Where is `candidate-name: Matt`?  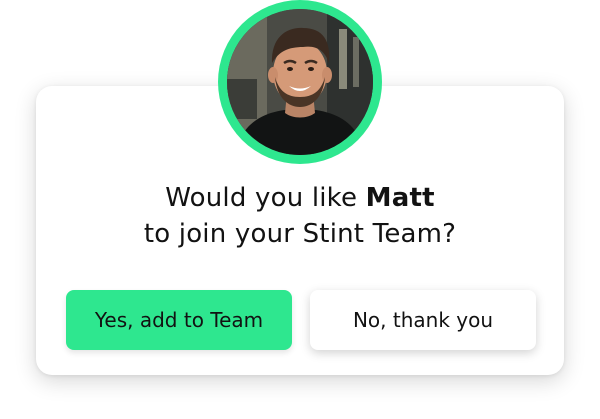
candidate-name: Matt is located at coordinates (400, 198).